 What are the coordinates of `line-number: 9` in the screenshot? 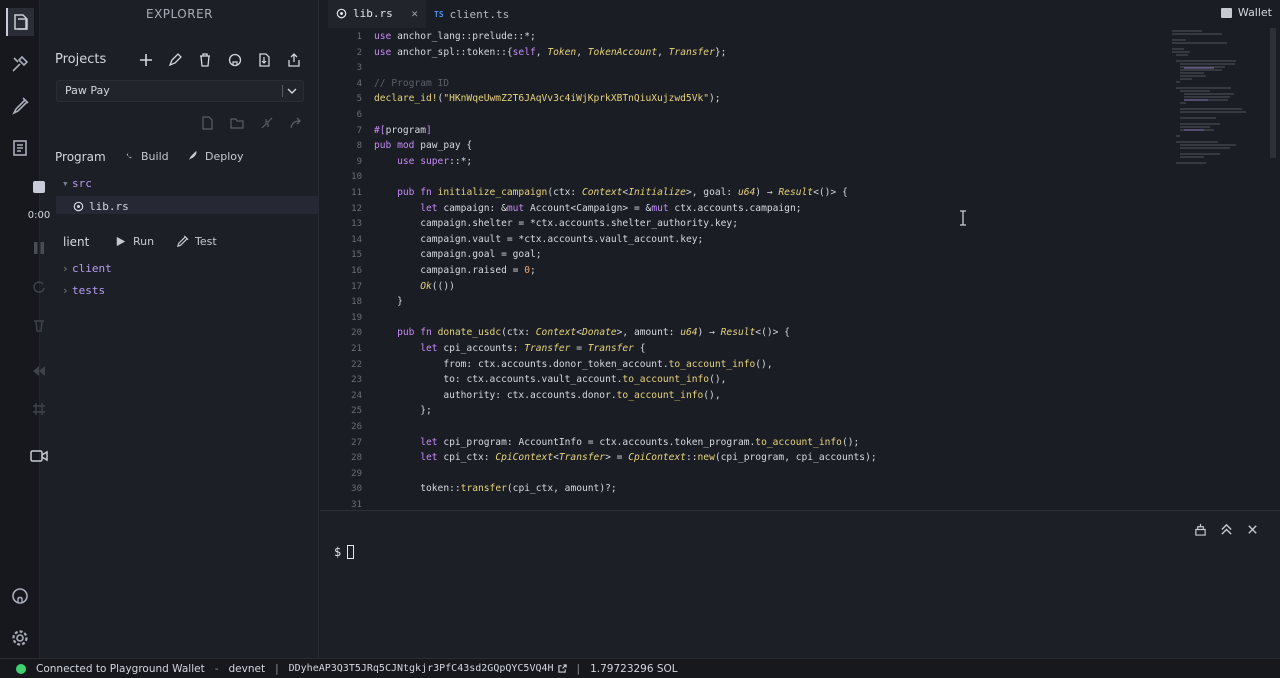 It's located at (359, 161).